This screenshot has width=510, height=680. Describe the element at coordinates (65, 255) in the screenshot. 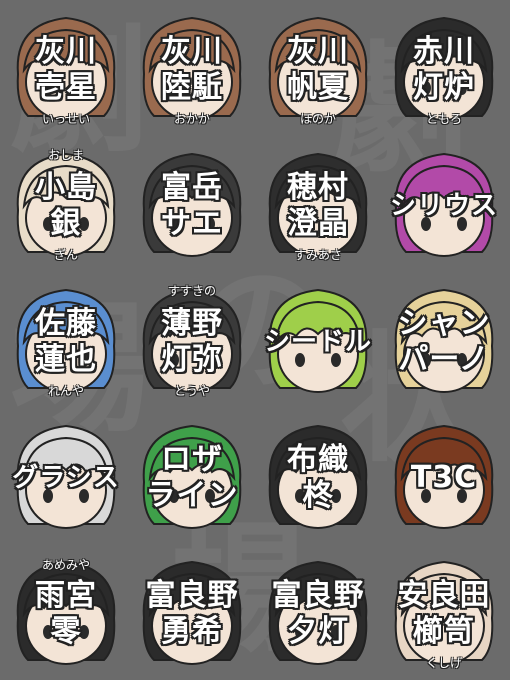

I see `character-ruby: ぎん` at that location.